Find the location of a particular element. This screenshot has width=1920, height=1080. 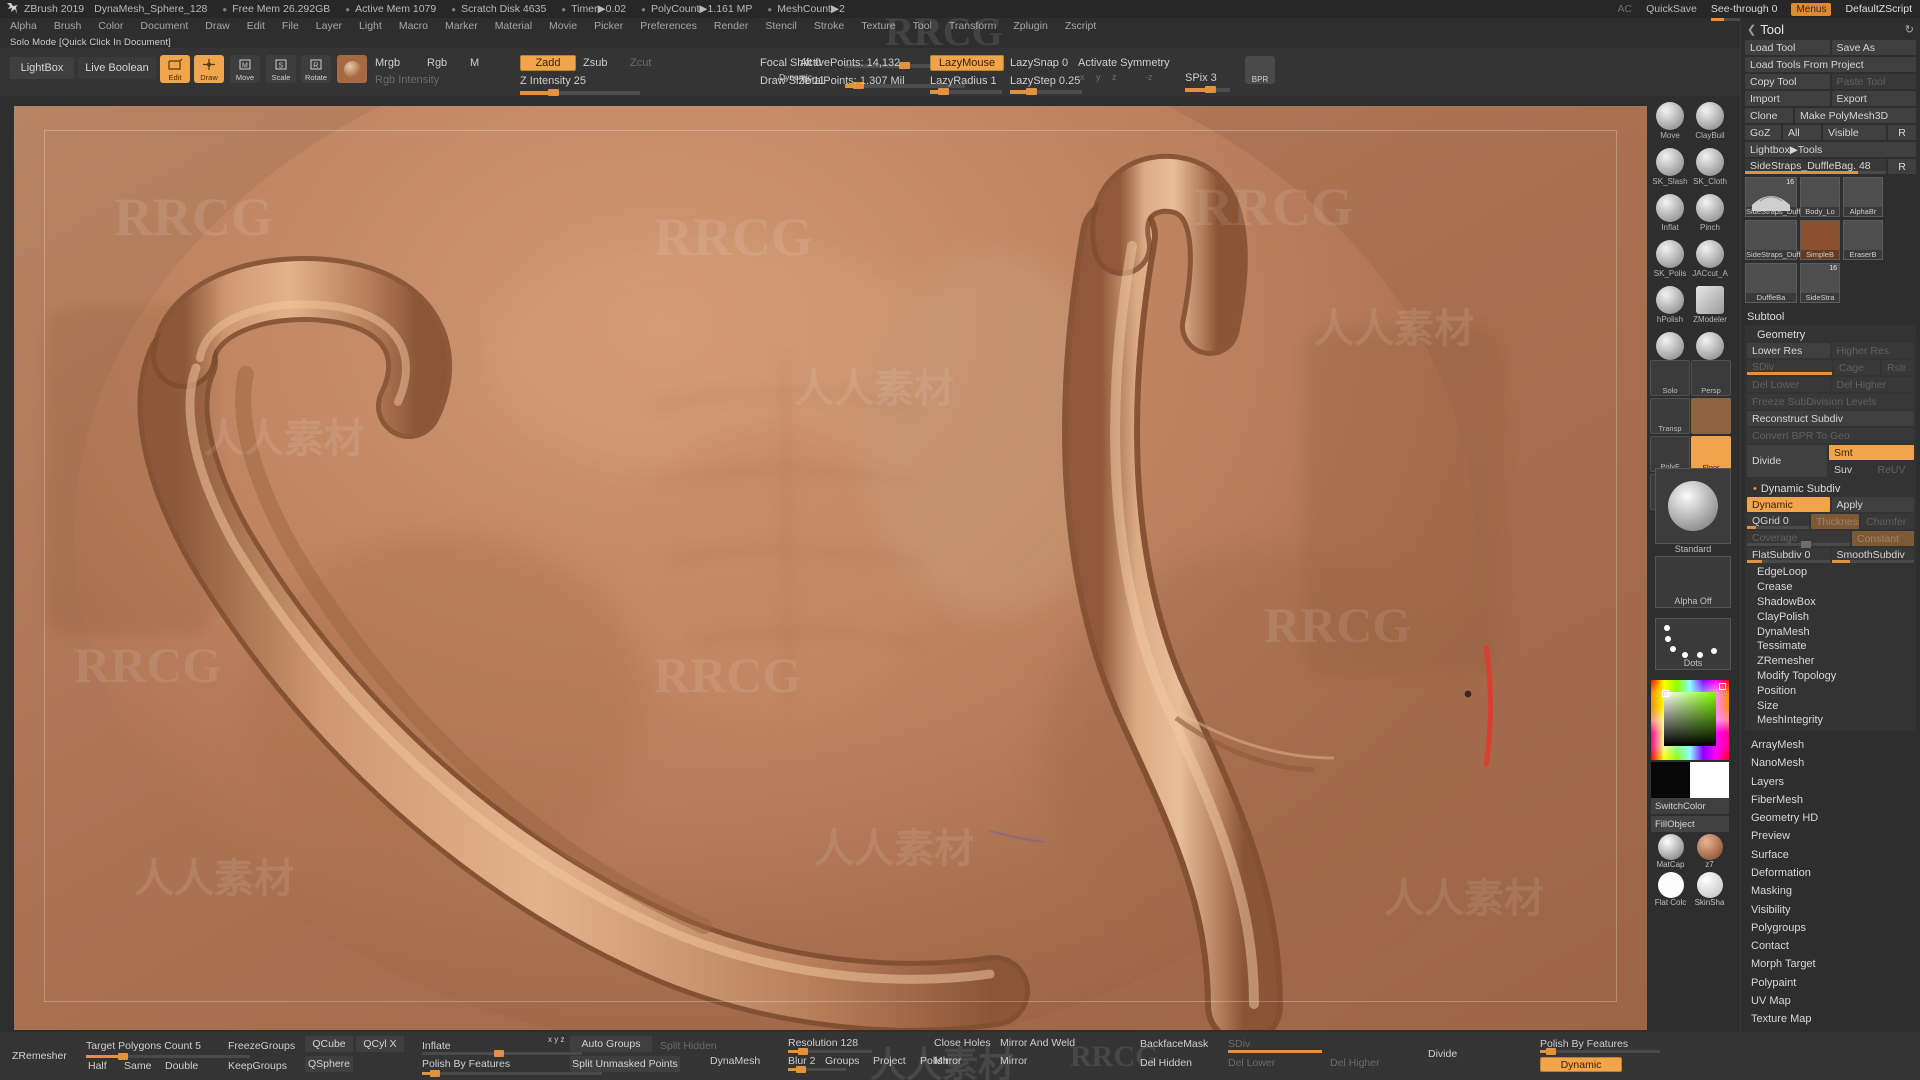

tool-thumbnail: 16 SideStraps_Duff is located at coordinates (1772, 197).